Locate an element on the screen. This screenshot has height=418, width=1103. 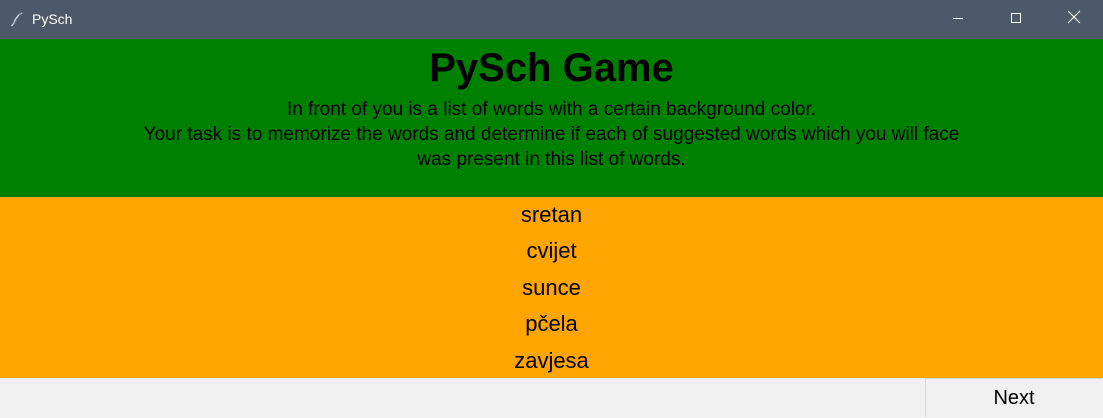
word-item: sretan is located at coordinates (551, 214).